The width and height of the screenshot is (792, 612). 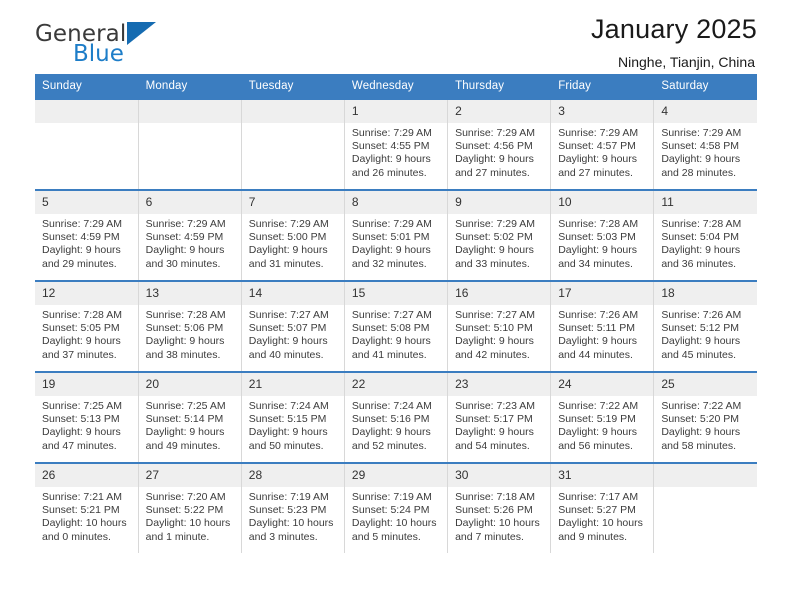 I want to click on day-number: 7, so click(x=292, y=202).